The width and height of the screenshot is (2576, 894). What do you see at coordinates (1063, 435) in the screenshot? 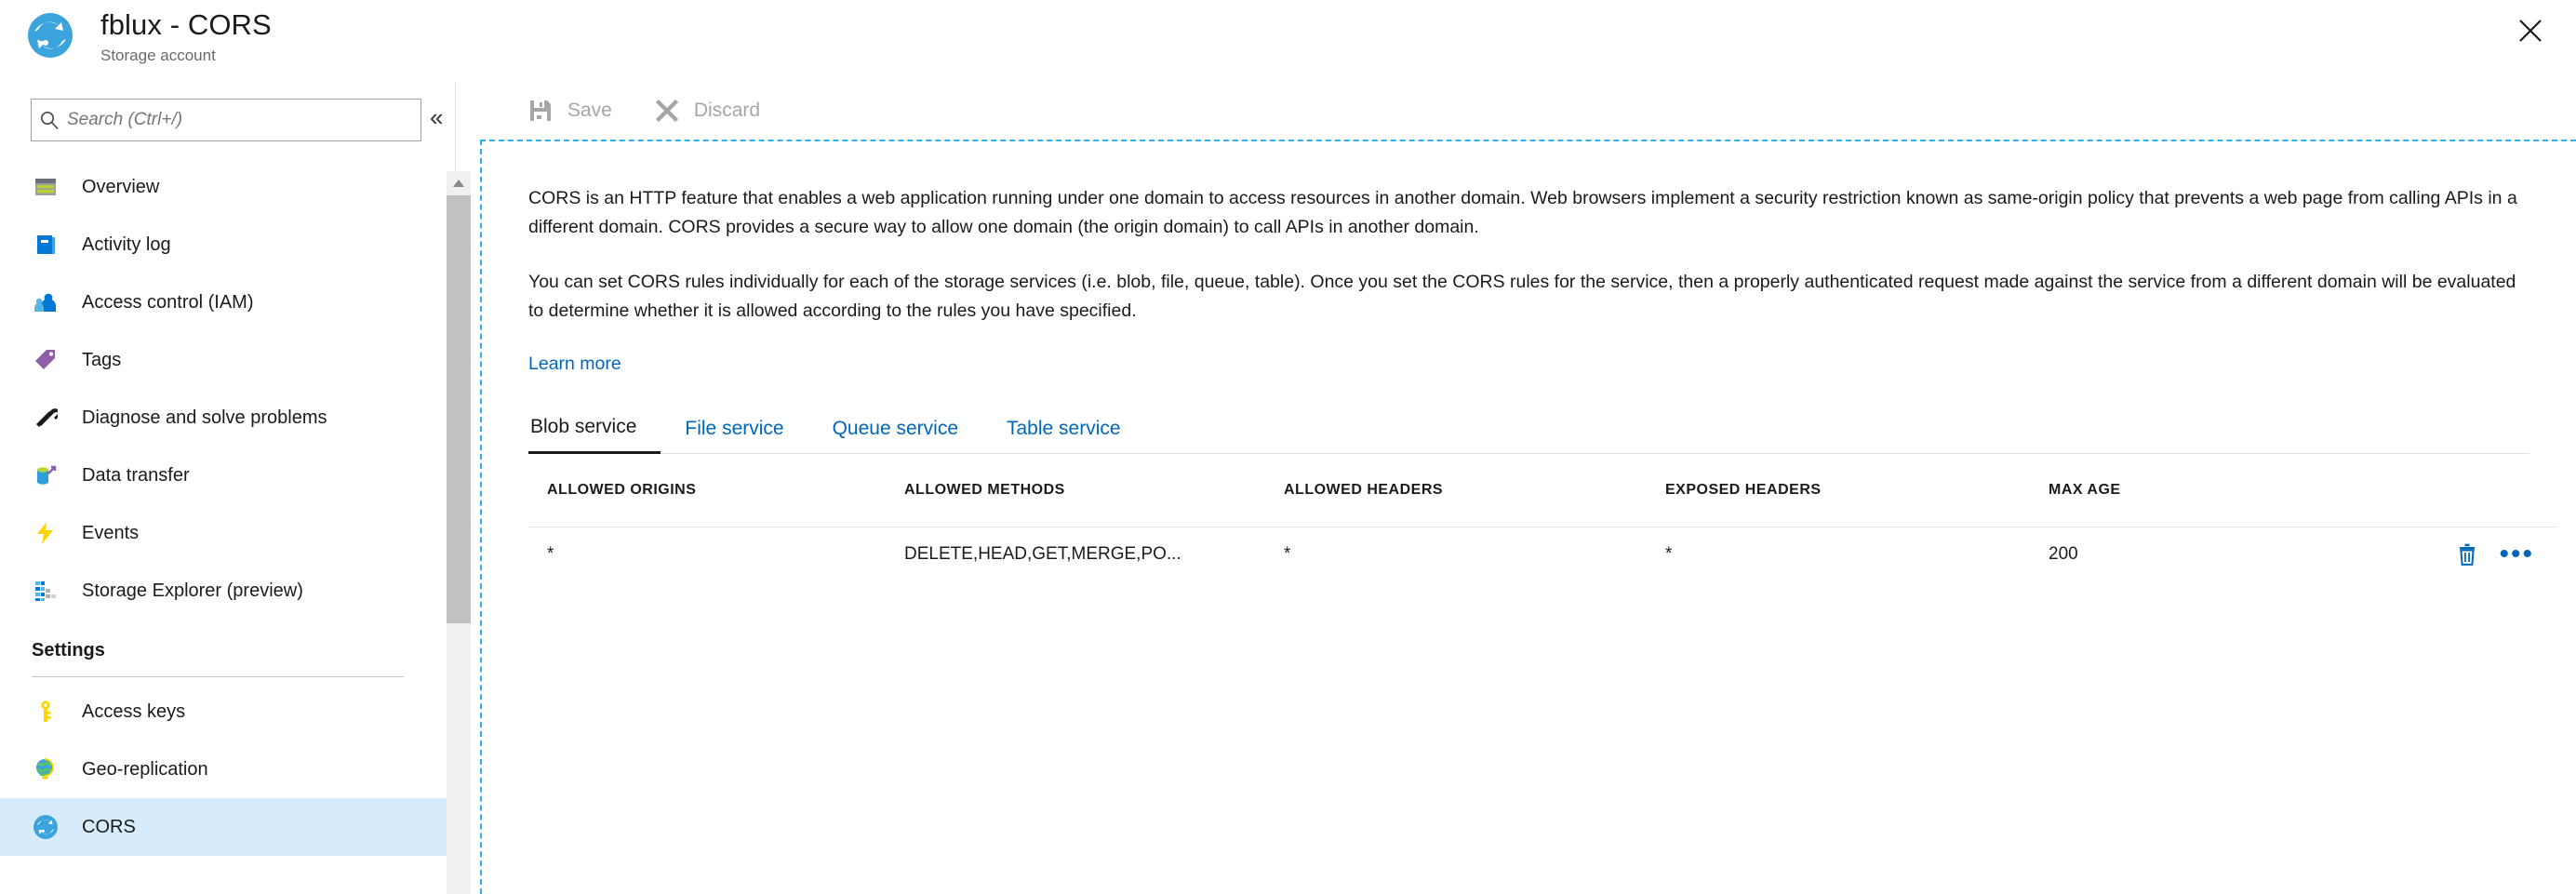
I see `tab-table-service: Table service` at bounding box center [1063, 435].